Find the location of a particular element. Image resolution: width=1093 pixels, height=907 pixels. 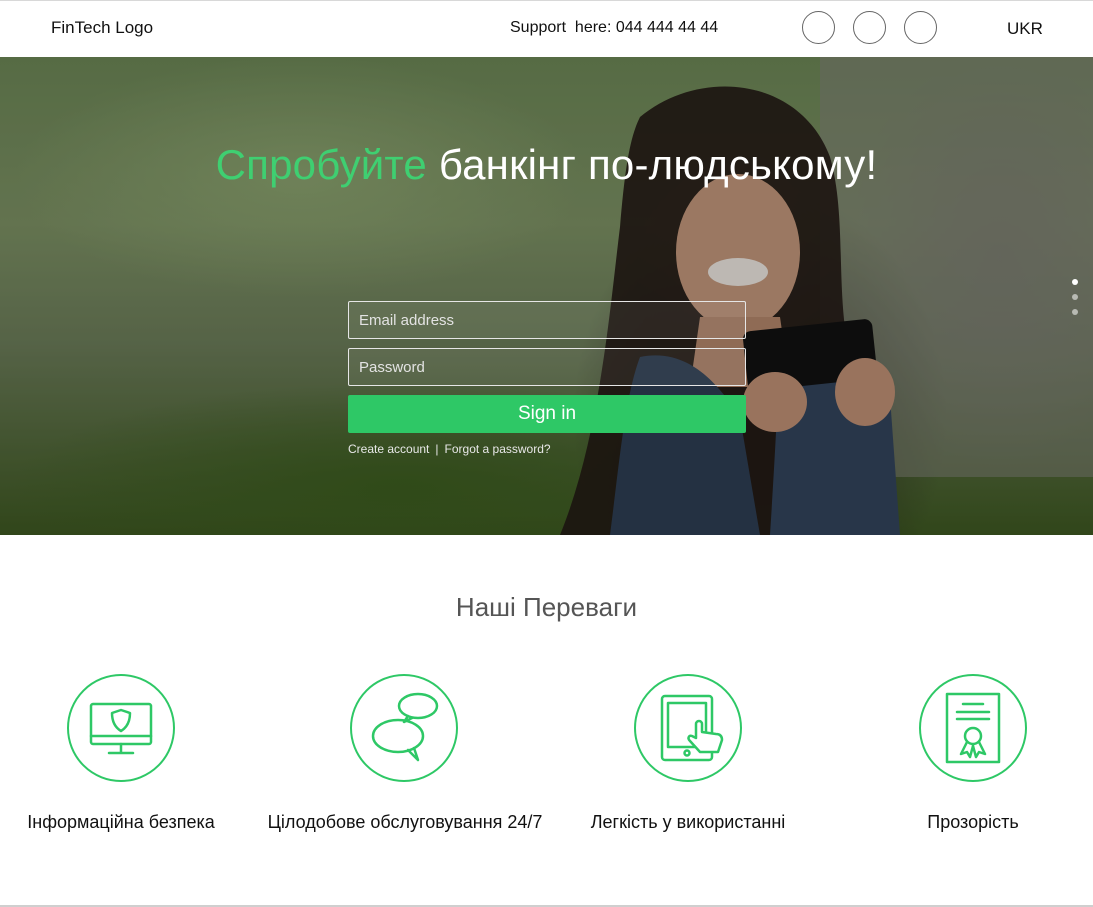

advantages-title: Наші Переваги is located at coordinates (546, 607).